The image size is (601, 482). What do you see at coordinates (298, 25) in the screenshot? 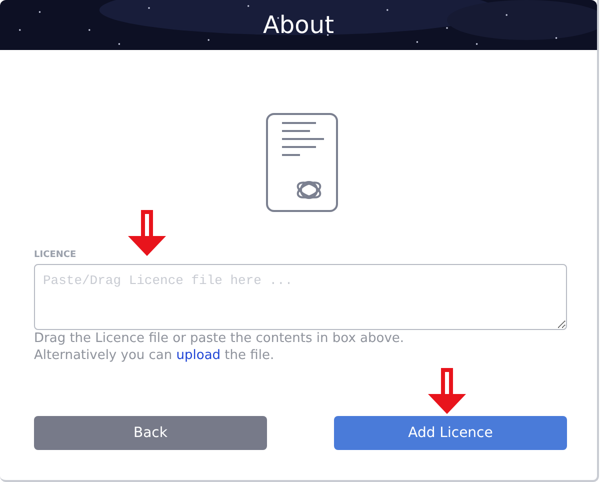
I see `window-title: About` at bounding box center [298, 25].